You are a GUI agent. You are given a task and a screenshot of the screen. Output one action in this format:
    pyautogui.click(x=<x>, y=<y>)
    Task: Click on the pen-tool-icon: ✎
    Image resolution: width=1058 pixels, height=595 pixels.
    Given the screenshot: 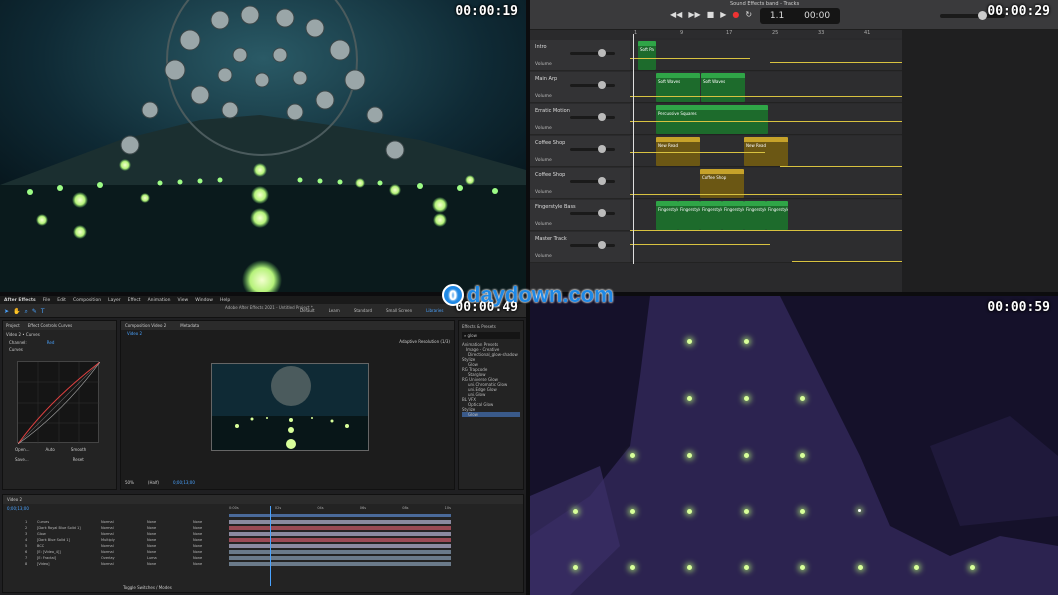 What is the action you would take?
    pyautogui.click(x=34, y=312)
    